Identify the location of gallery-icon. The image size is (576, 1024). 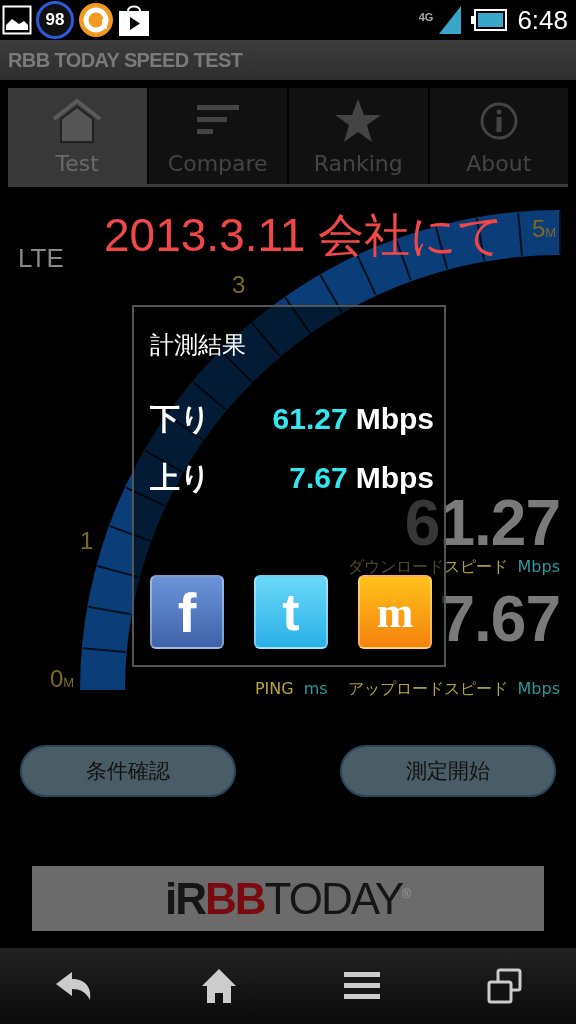
(17, 20).